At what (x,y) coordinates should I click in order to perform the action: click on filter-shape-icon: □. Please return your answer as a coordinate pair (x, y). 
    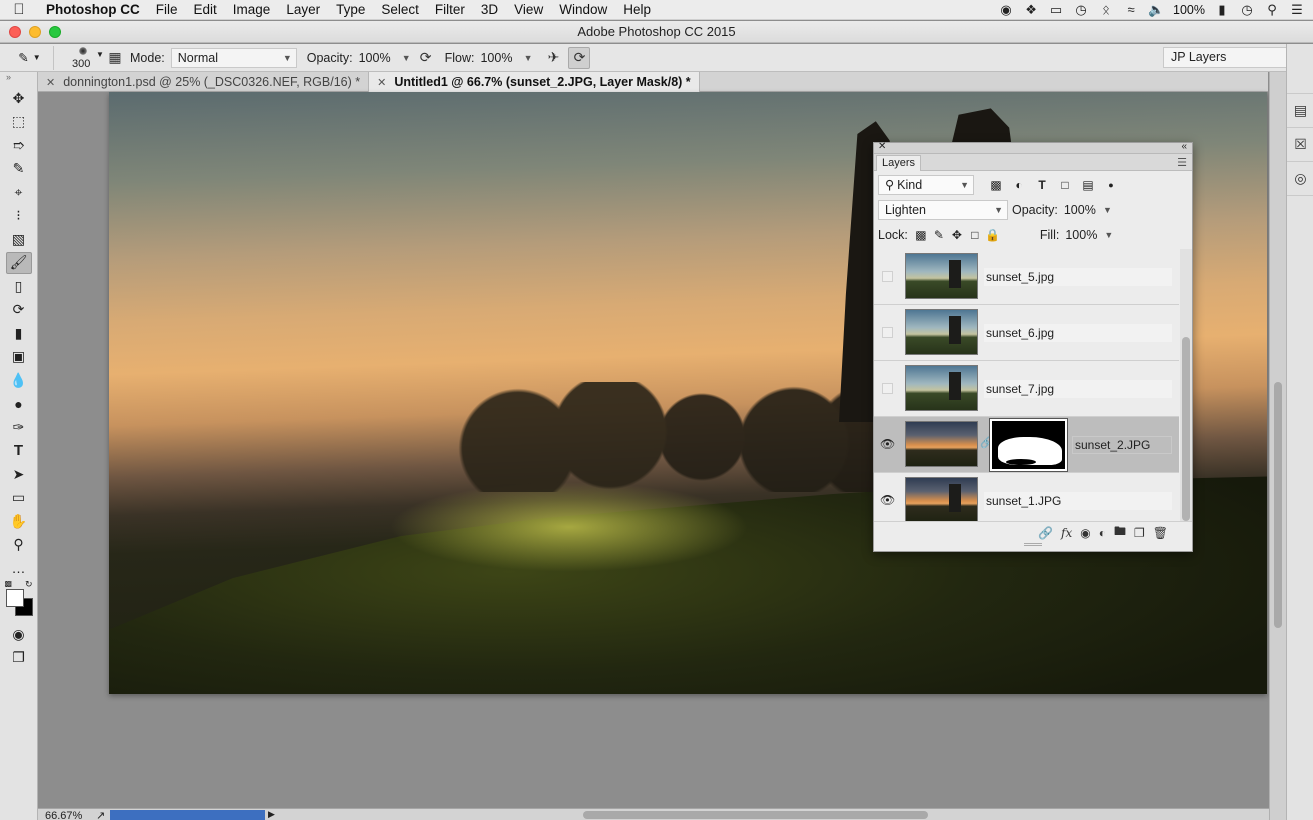
    Looking at the image, I should click on (1065, 185).